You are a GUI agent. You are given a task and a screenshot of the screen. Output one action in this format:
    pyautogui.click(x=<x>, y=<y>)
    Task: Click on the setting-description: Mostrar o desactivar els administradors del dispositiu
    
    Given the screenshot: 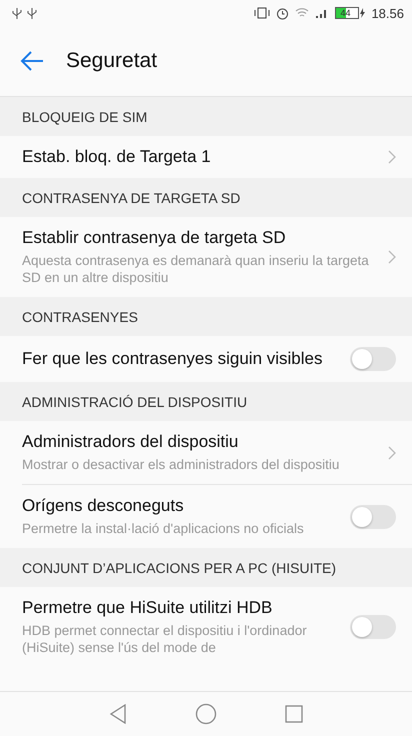 What is the action you would take?
    pyautogui.click(x=181, y=464)
    